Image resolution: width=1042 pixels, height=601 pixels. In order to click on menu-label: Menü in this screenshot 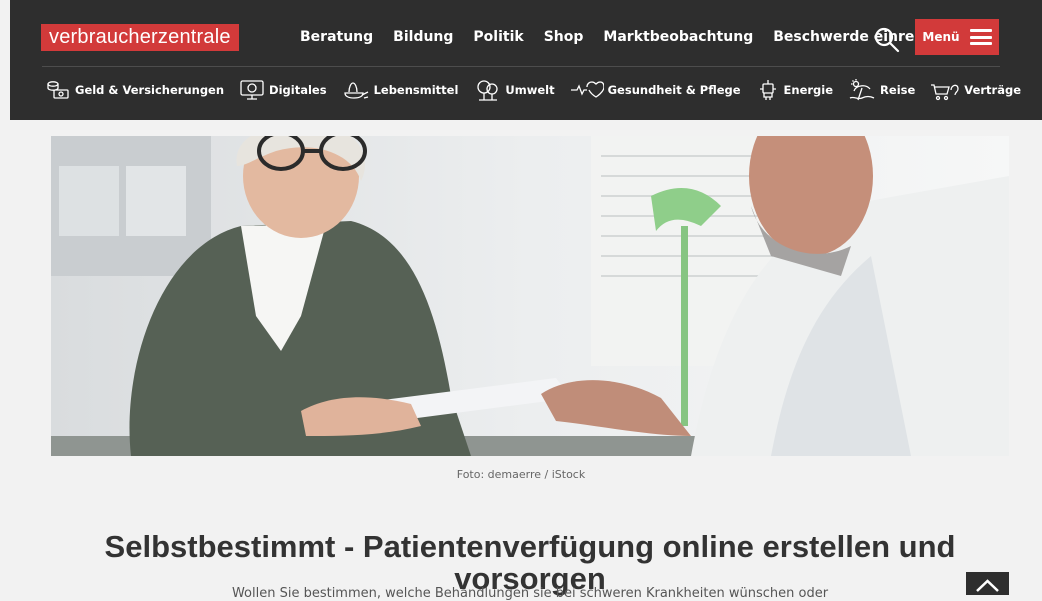, I will do `click(941, 37)`.